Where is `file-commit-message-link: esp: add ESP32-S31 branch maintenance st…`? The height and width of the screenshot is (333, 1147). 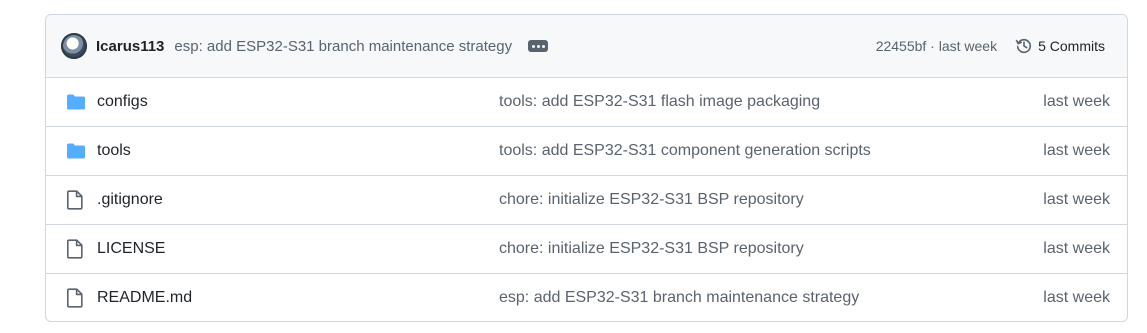
file-commit-message-link: esp: add ESP32-S31 branch maintenance st… is located at coordinates (679, 298).